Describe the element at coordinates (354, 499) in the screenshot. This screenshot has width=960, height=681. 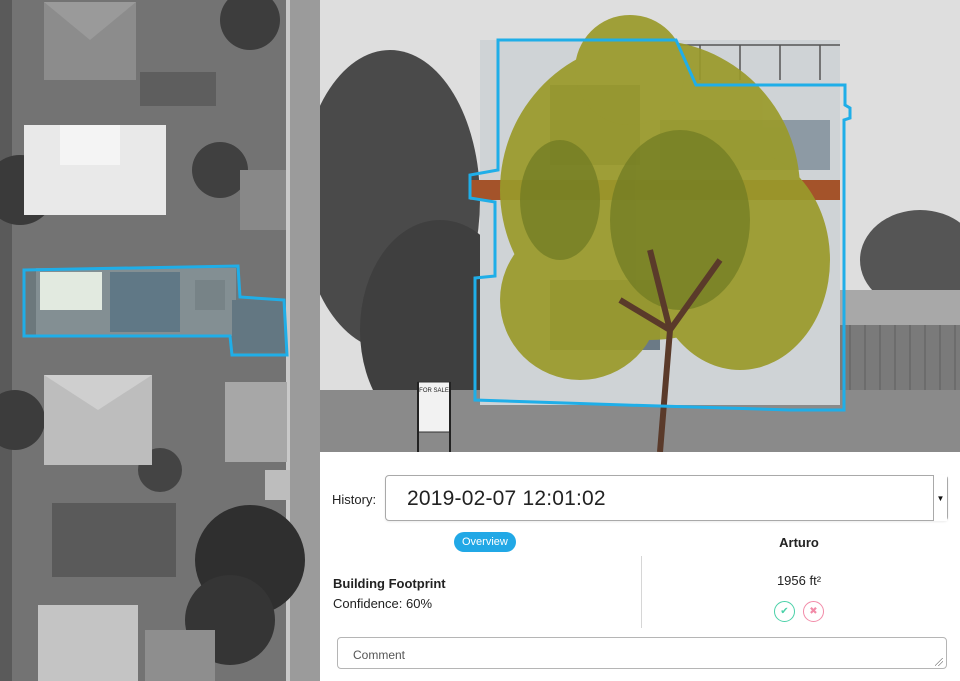
I see `history-label: History:` at that location.